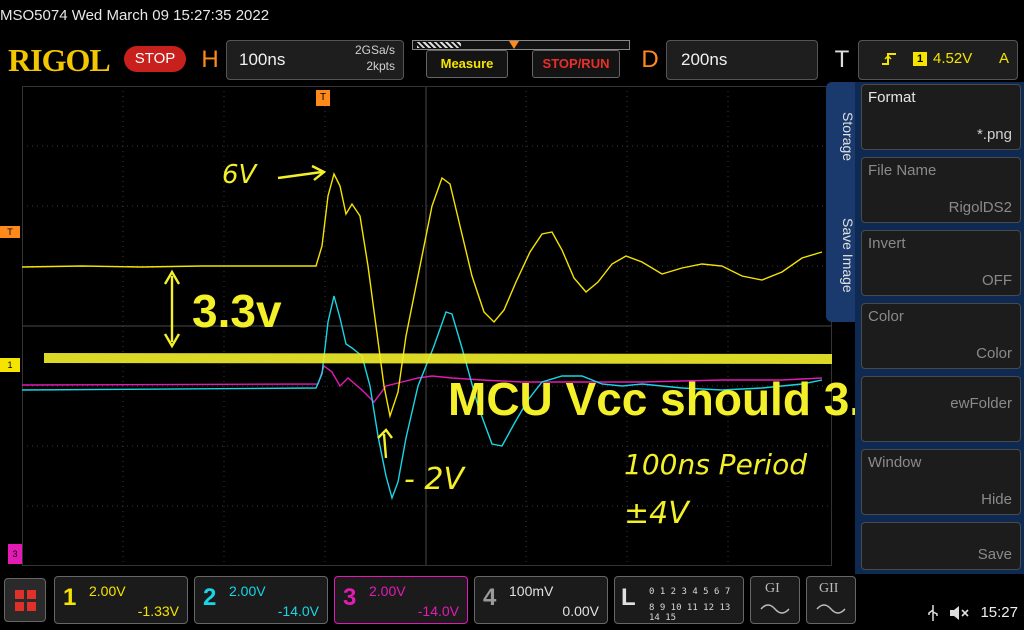  What do you see at coordinates (261, 600) in the screenshot?
I see `channel-2-box: 2 2.00V -14.0V` at bounding box center [261, 600].